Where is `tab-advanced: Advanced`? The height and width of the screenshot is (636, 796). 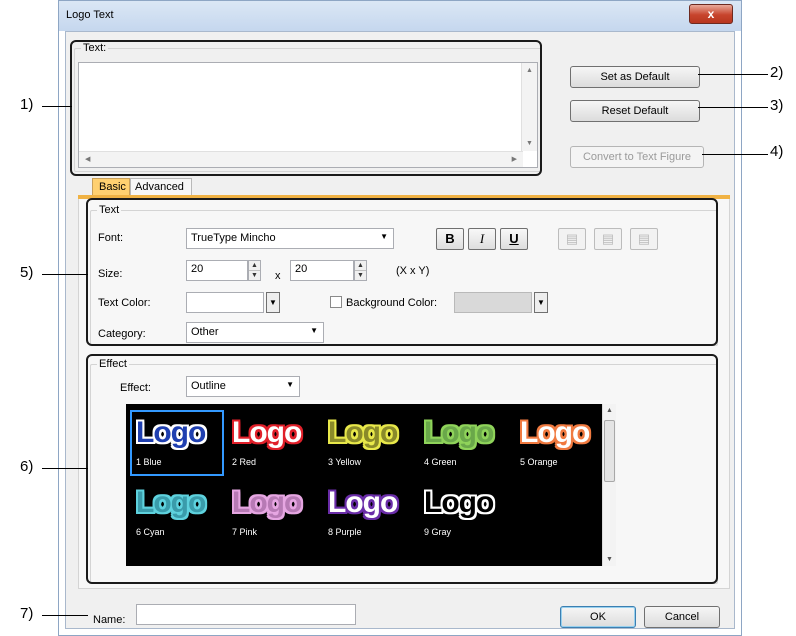 tab-advanced: Advanced is located at coordinates (161, 186).